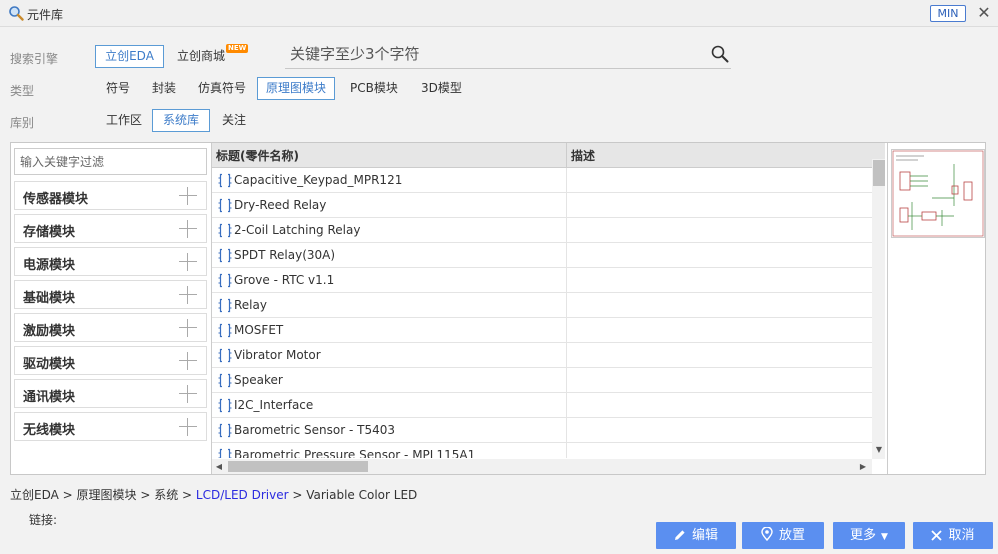 This screenshot has width=998, height=554. Describe the element at coordinates (937, 535) in the screenshot. I see `close-icon` at that location.